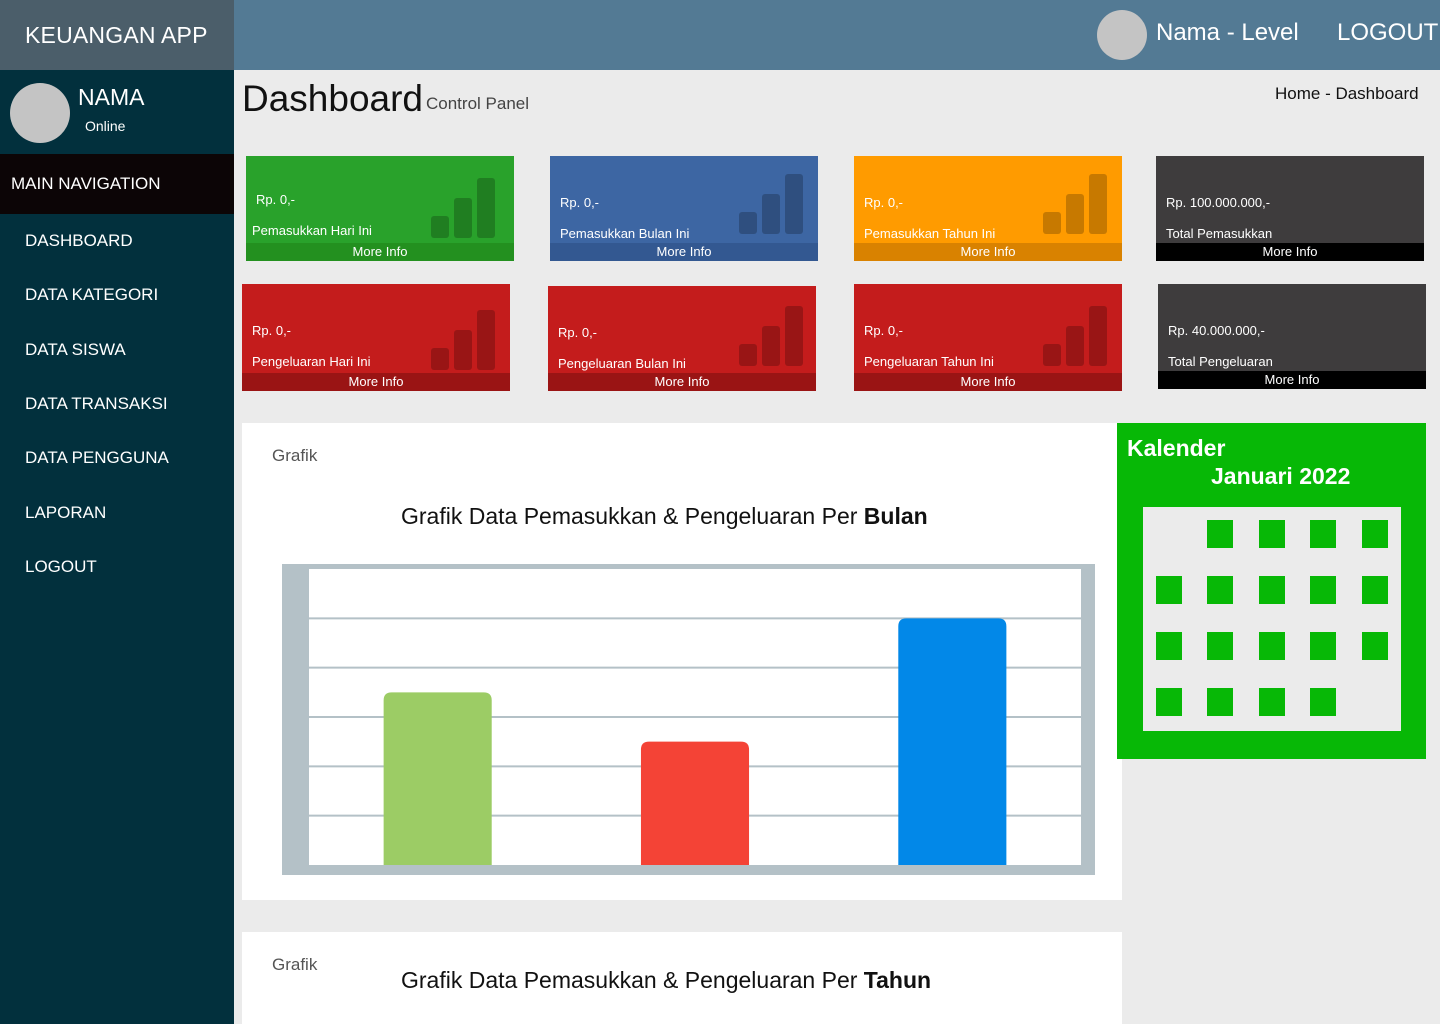  What do you see at coordinates (312, 230) in the screenshot?
I see `box-label: Pemasukkan Hari Ini` at bounding box center [312, 230].